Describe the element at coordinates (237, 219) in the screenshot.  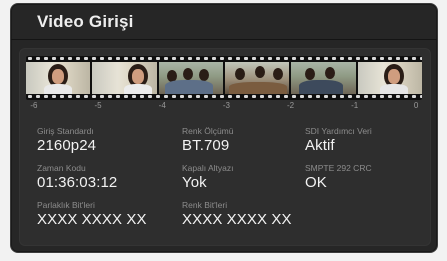
I see `color-bits-value: XXXX XXXX XX` at that location.